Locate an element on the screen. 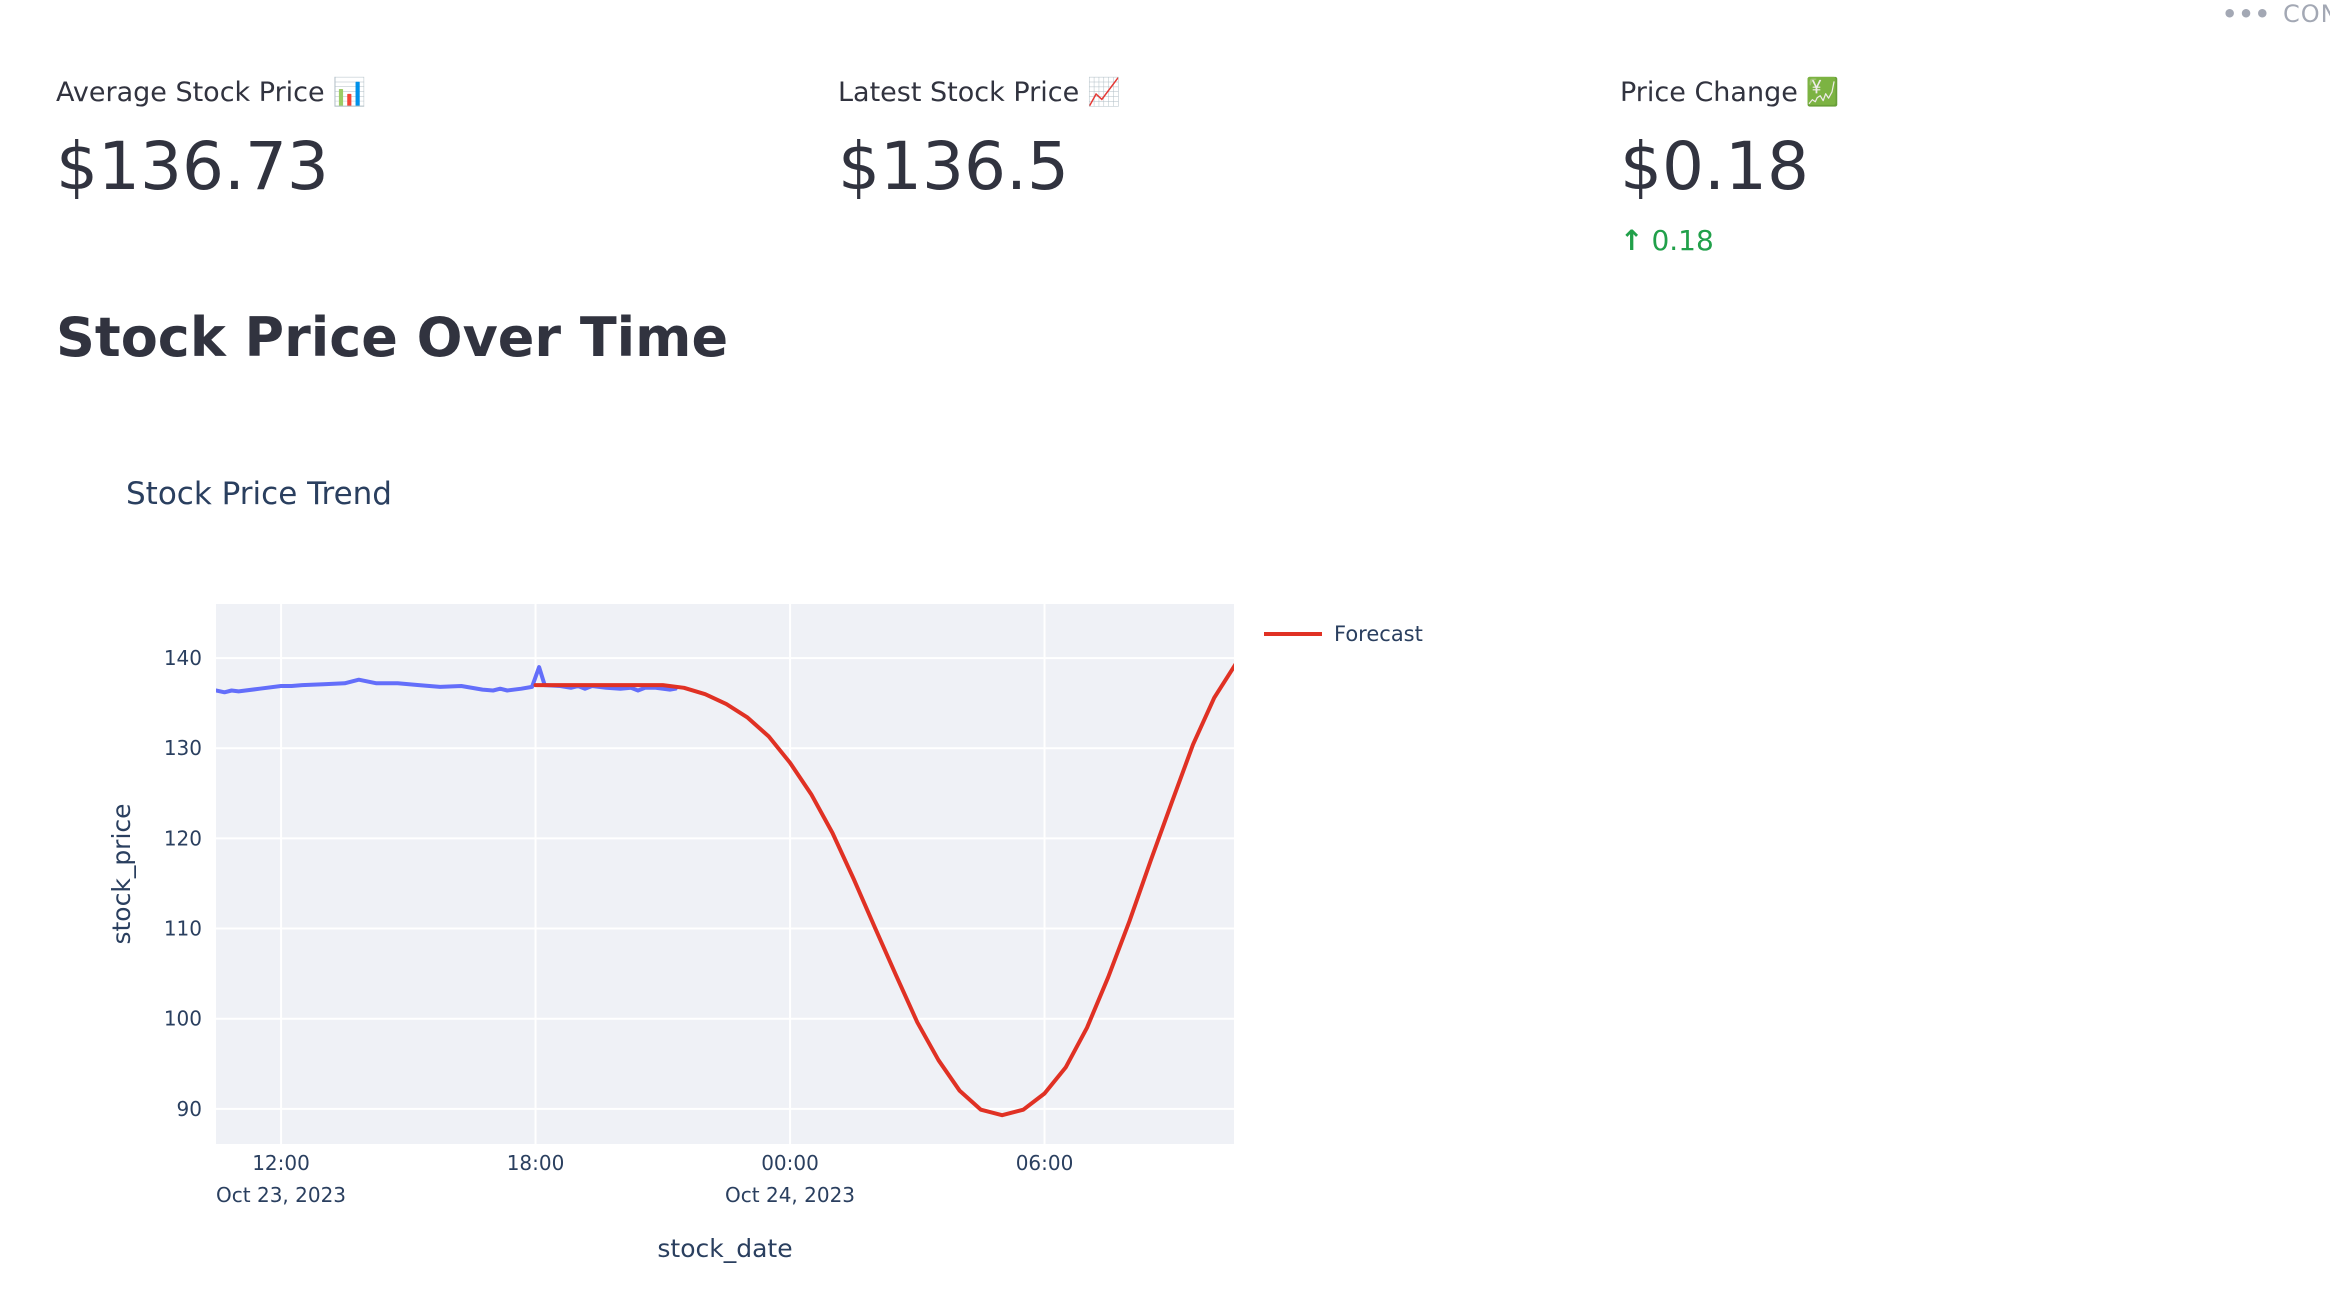 This screenshot has width=2330, height=1294. status-dots-icon: ••• is located at coordinates (2247, 14).